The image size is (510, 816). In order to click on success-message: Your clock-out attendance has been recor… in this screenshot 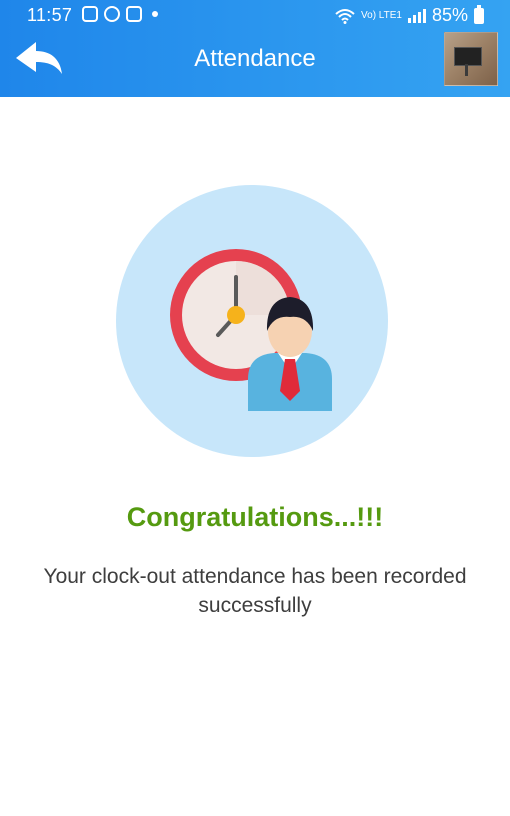, I will do `click(255, 591)`.